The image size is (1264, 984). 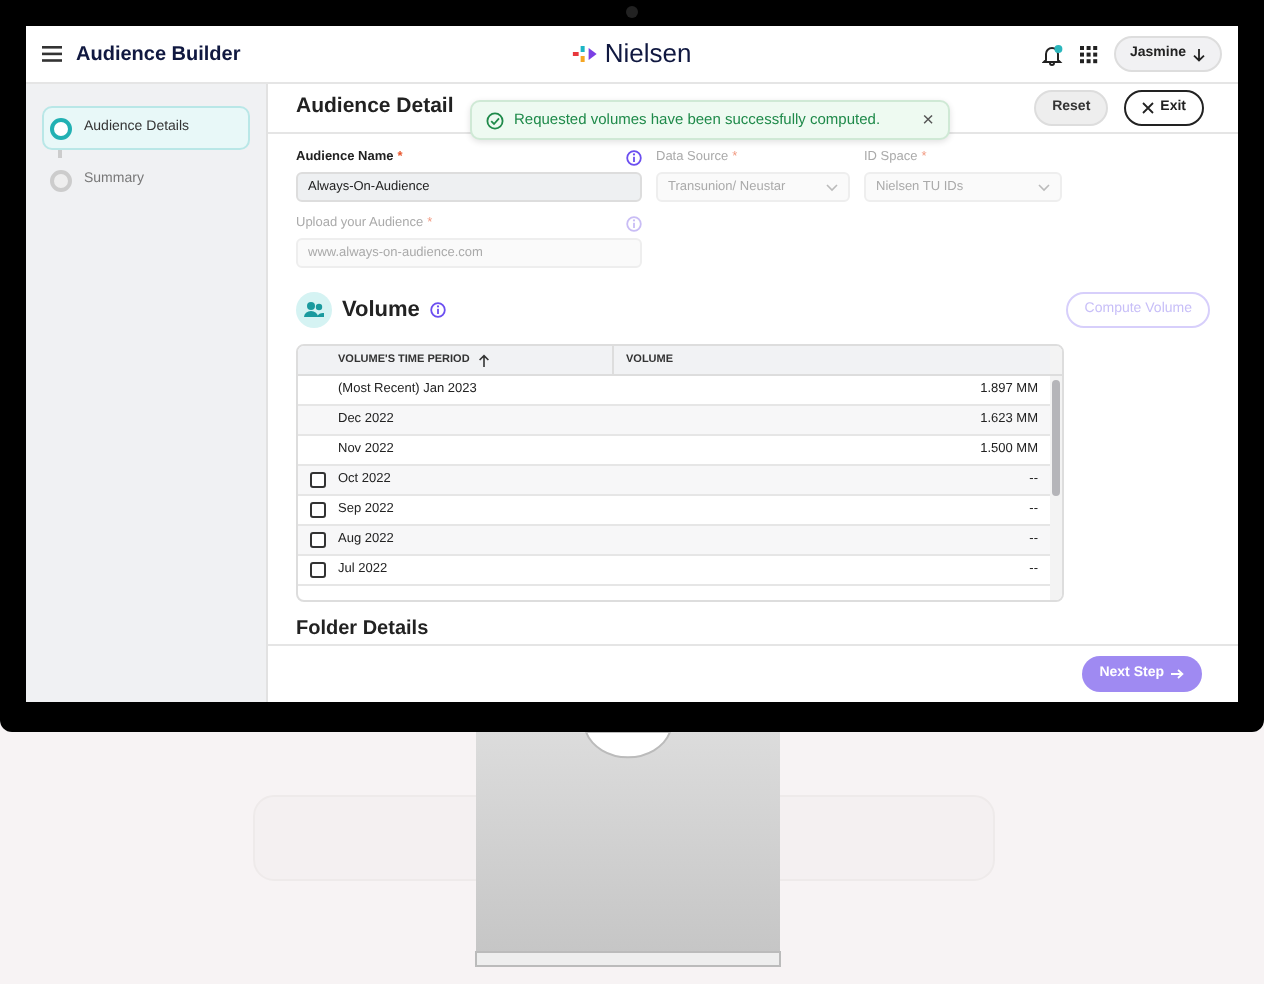 I want to click on section-title: Folder Details, so click(x=363, y=630).